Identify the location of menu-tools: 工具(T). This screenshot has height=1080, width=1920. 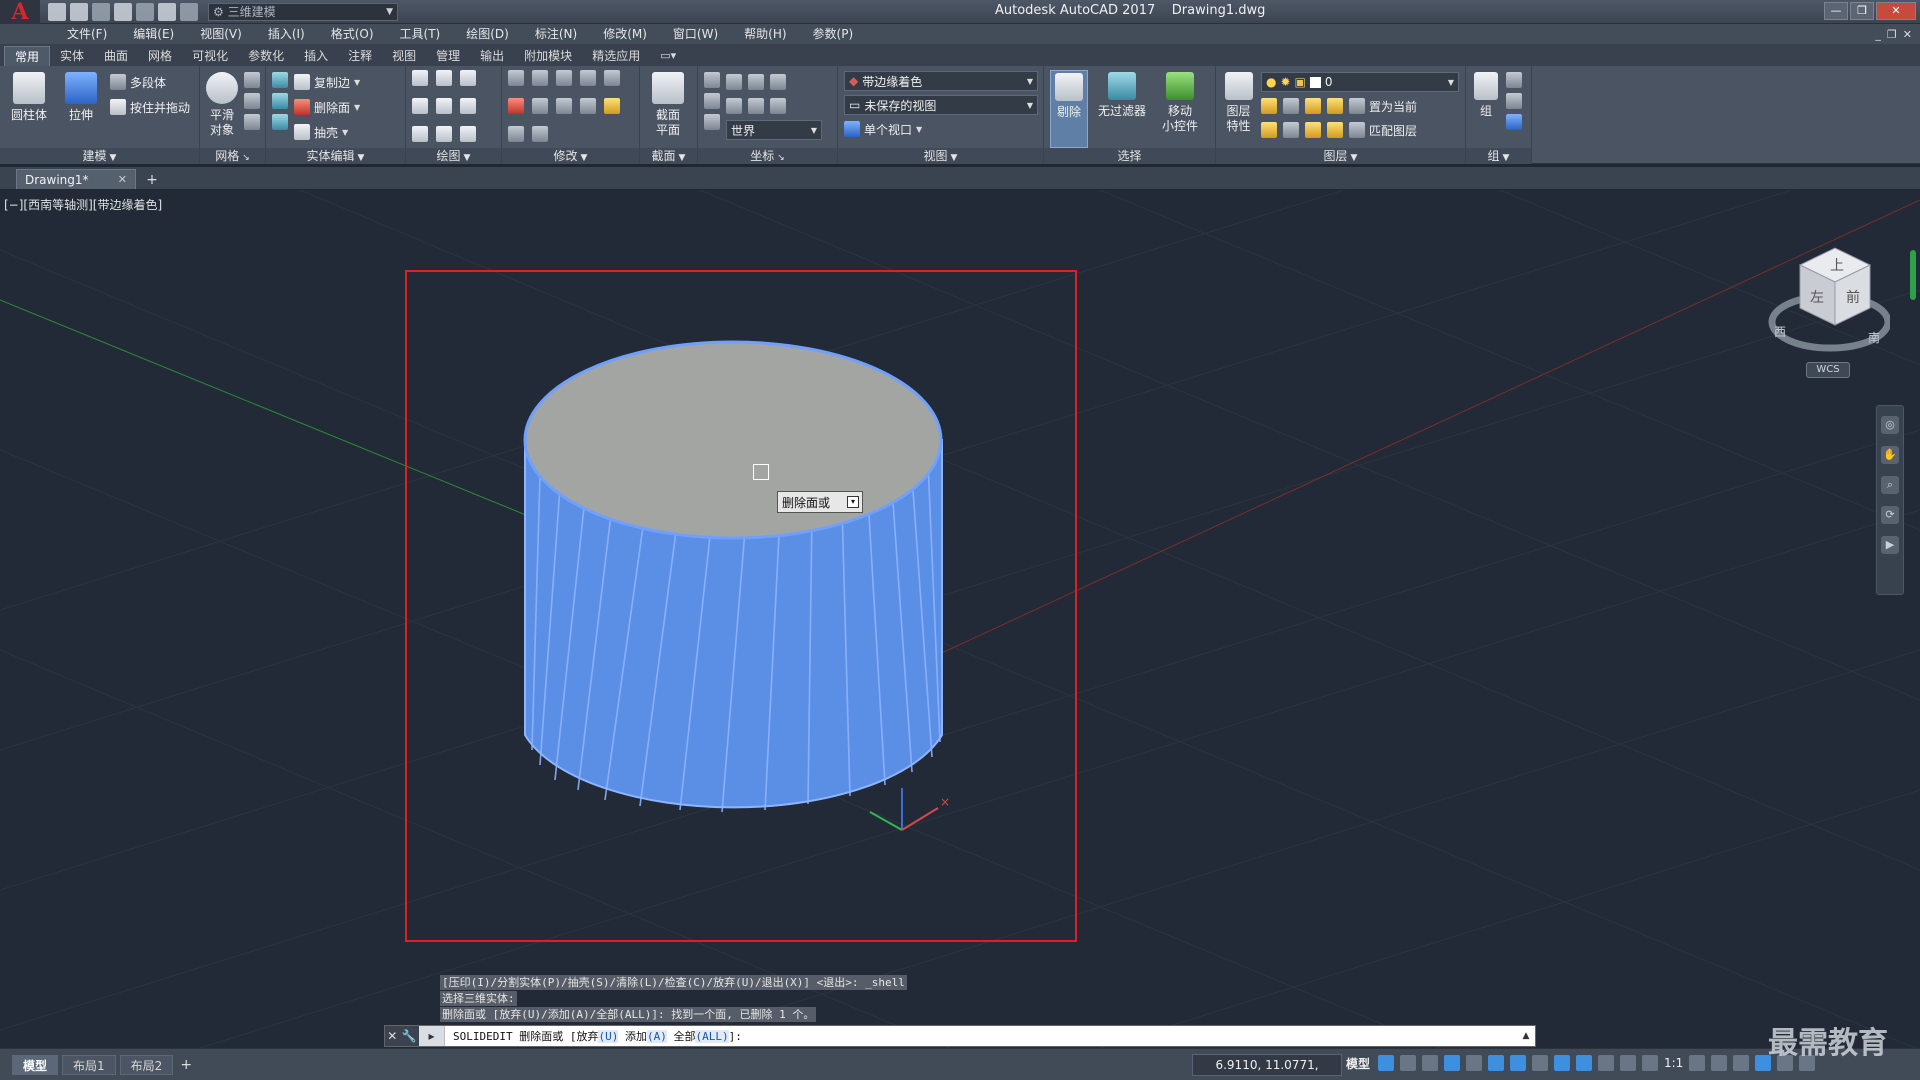
(420, 34).